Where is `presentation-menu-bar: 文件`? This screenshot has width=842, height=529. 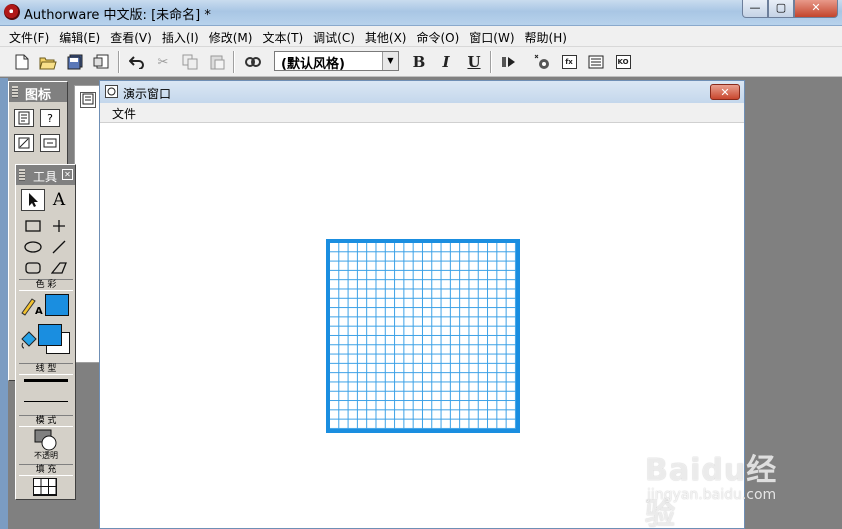 presentation-menu-bar: 文件 is located at coordinates (422, 113).